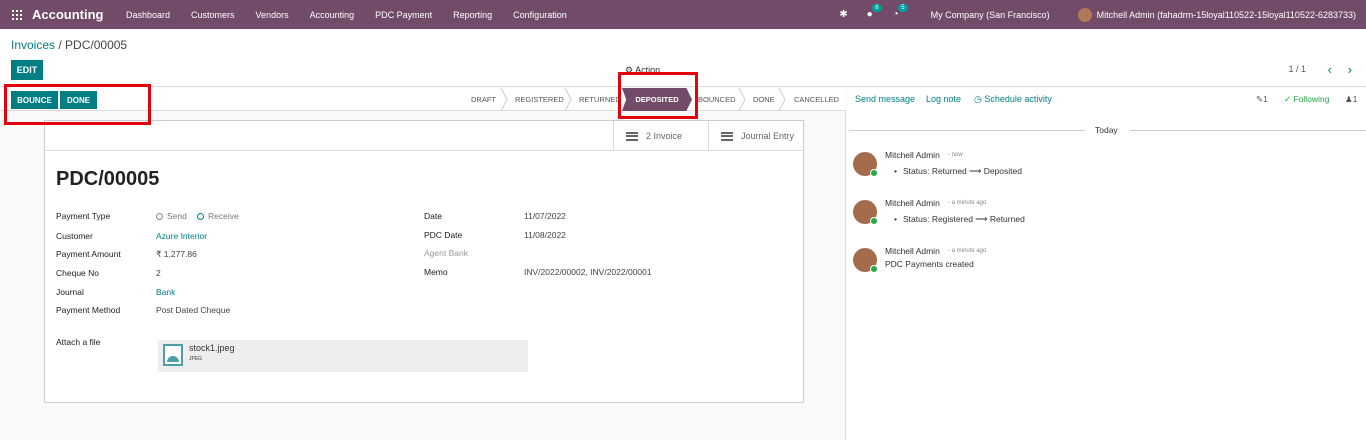 This screenshot has width=1366, height=440. What do you see at coordinates (1311, 99) in the screenshot?
I see `following-label: Following` at bounding box center [1311, 99].